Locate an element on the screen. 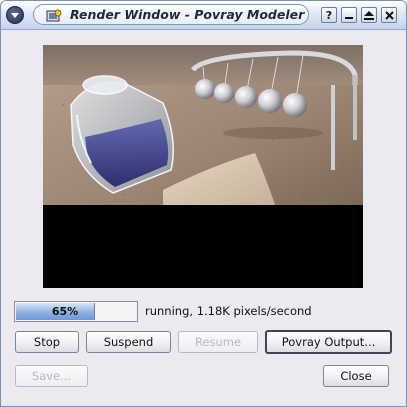 The image size is (407, 407). minimize-icon is located at coordinates (349, 18).